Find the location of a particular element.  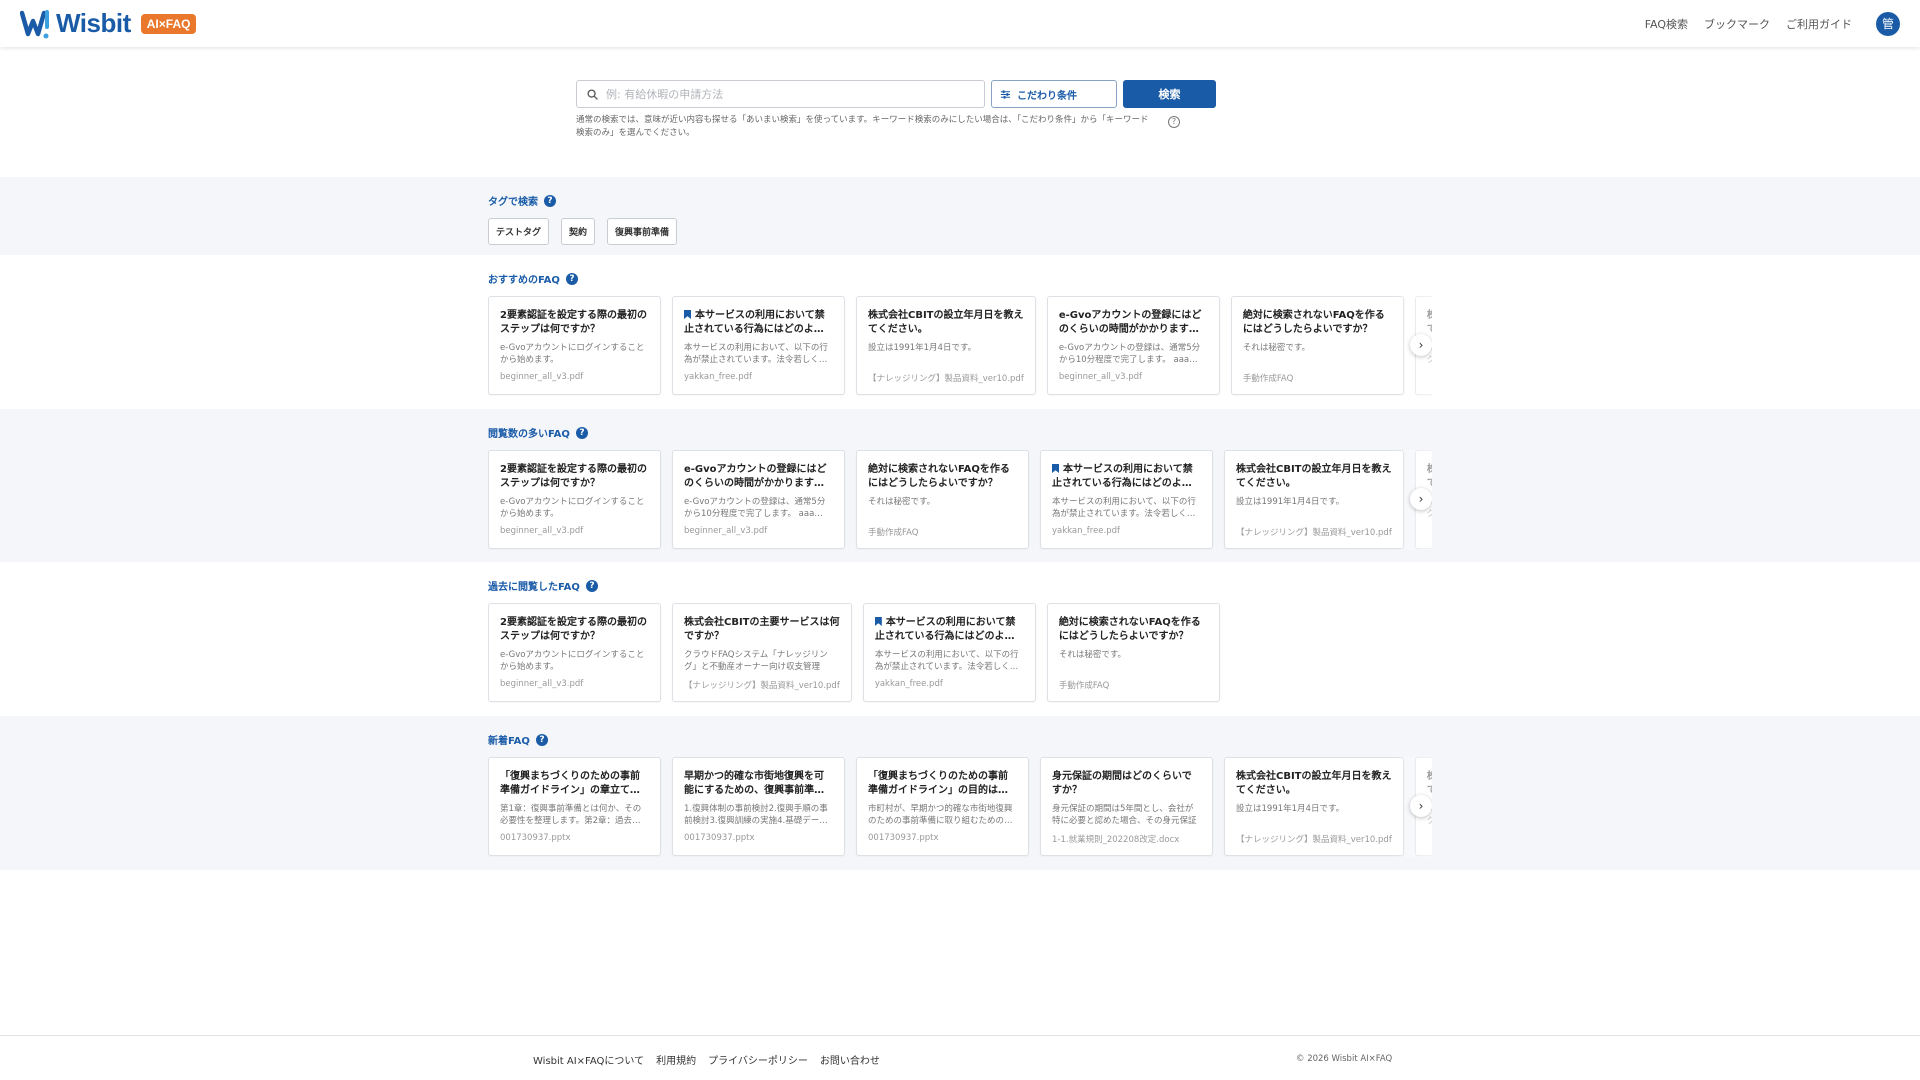

user-avatar: 管 is located at coordinates (1888, 23).